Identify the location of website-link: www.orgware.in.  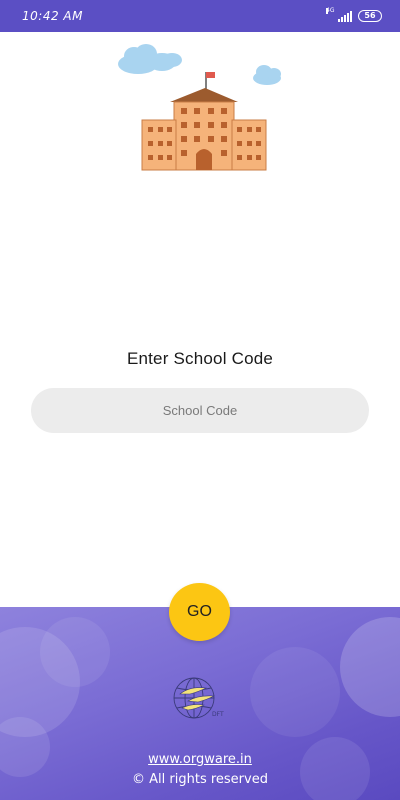
(200, 759).